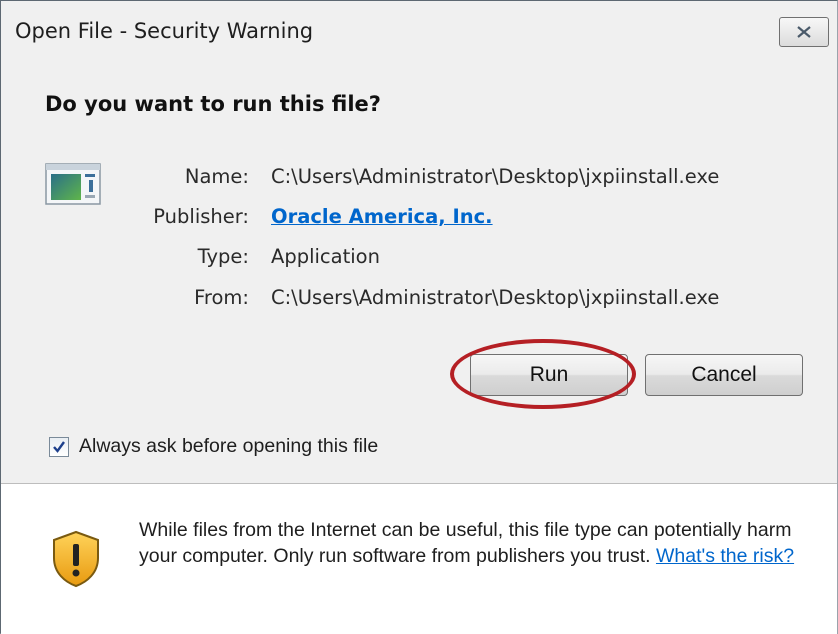 The width and height of the screenshot is (838, 634). Describe the element at coordinates (549, 375) in the screenshot. I see `run-button: Run` at that location.